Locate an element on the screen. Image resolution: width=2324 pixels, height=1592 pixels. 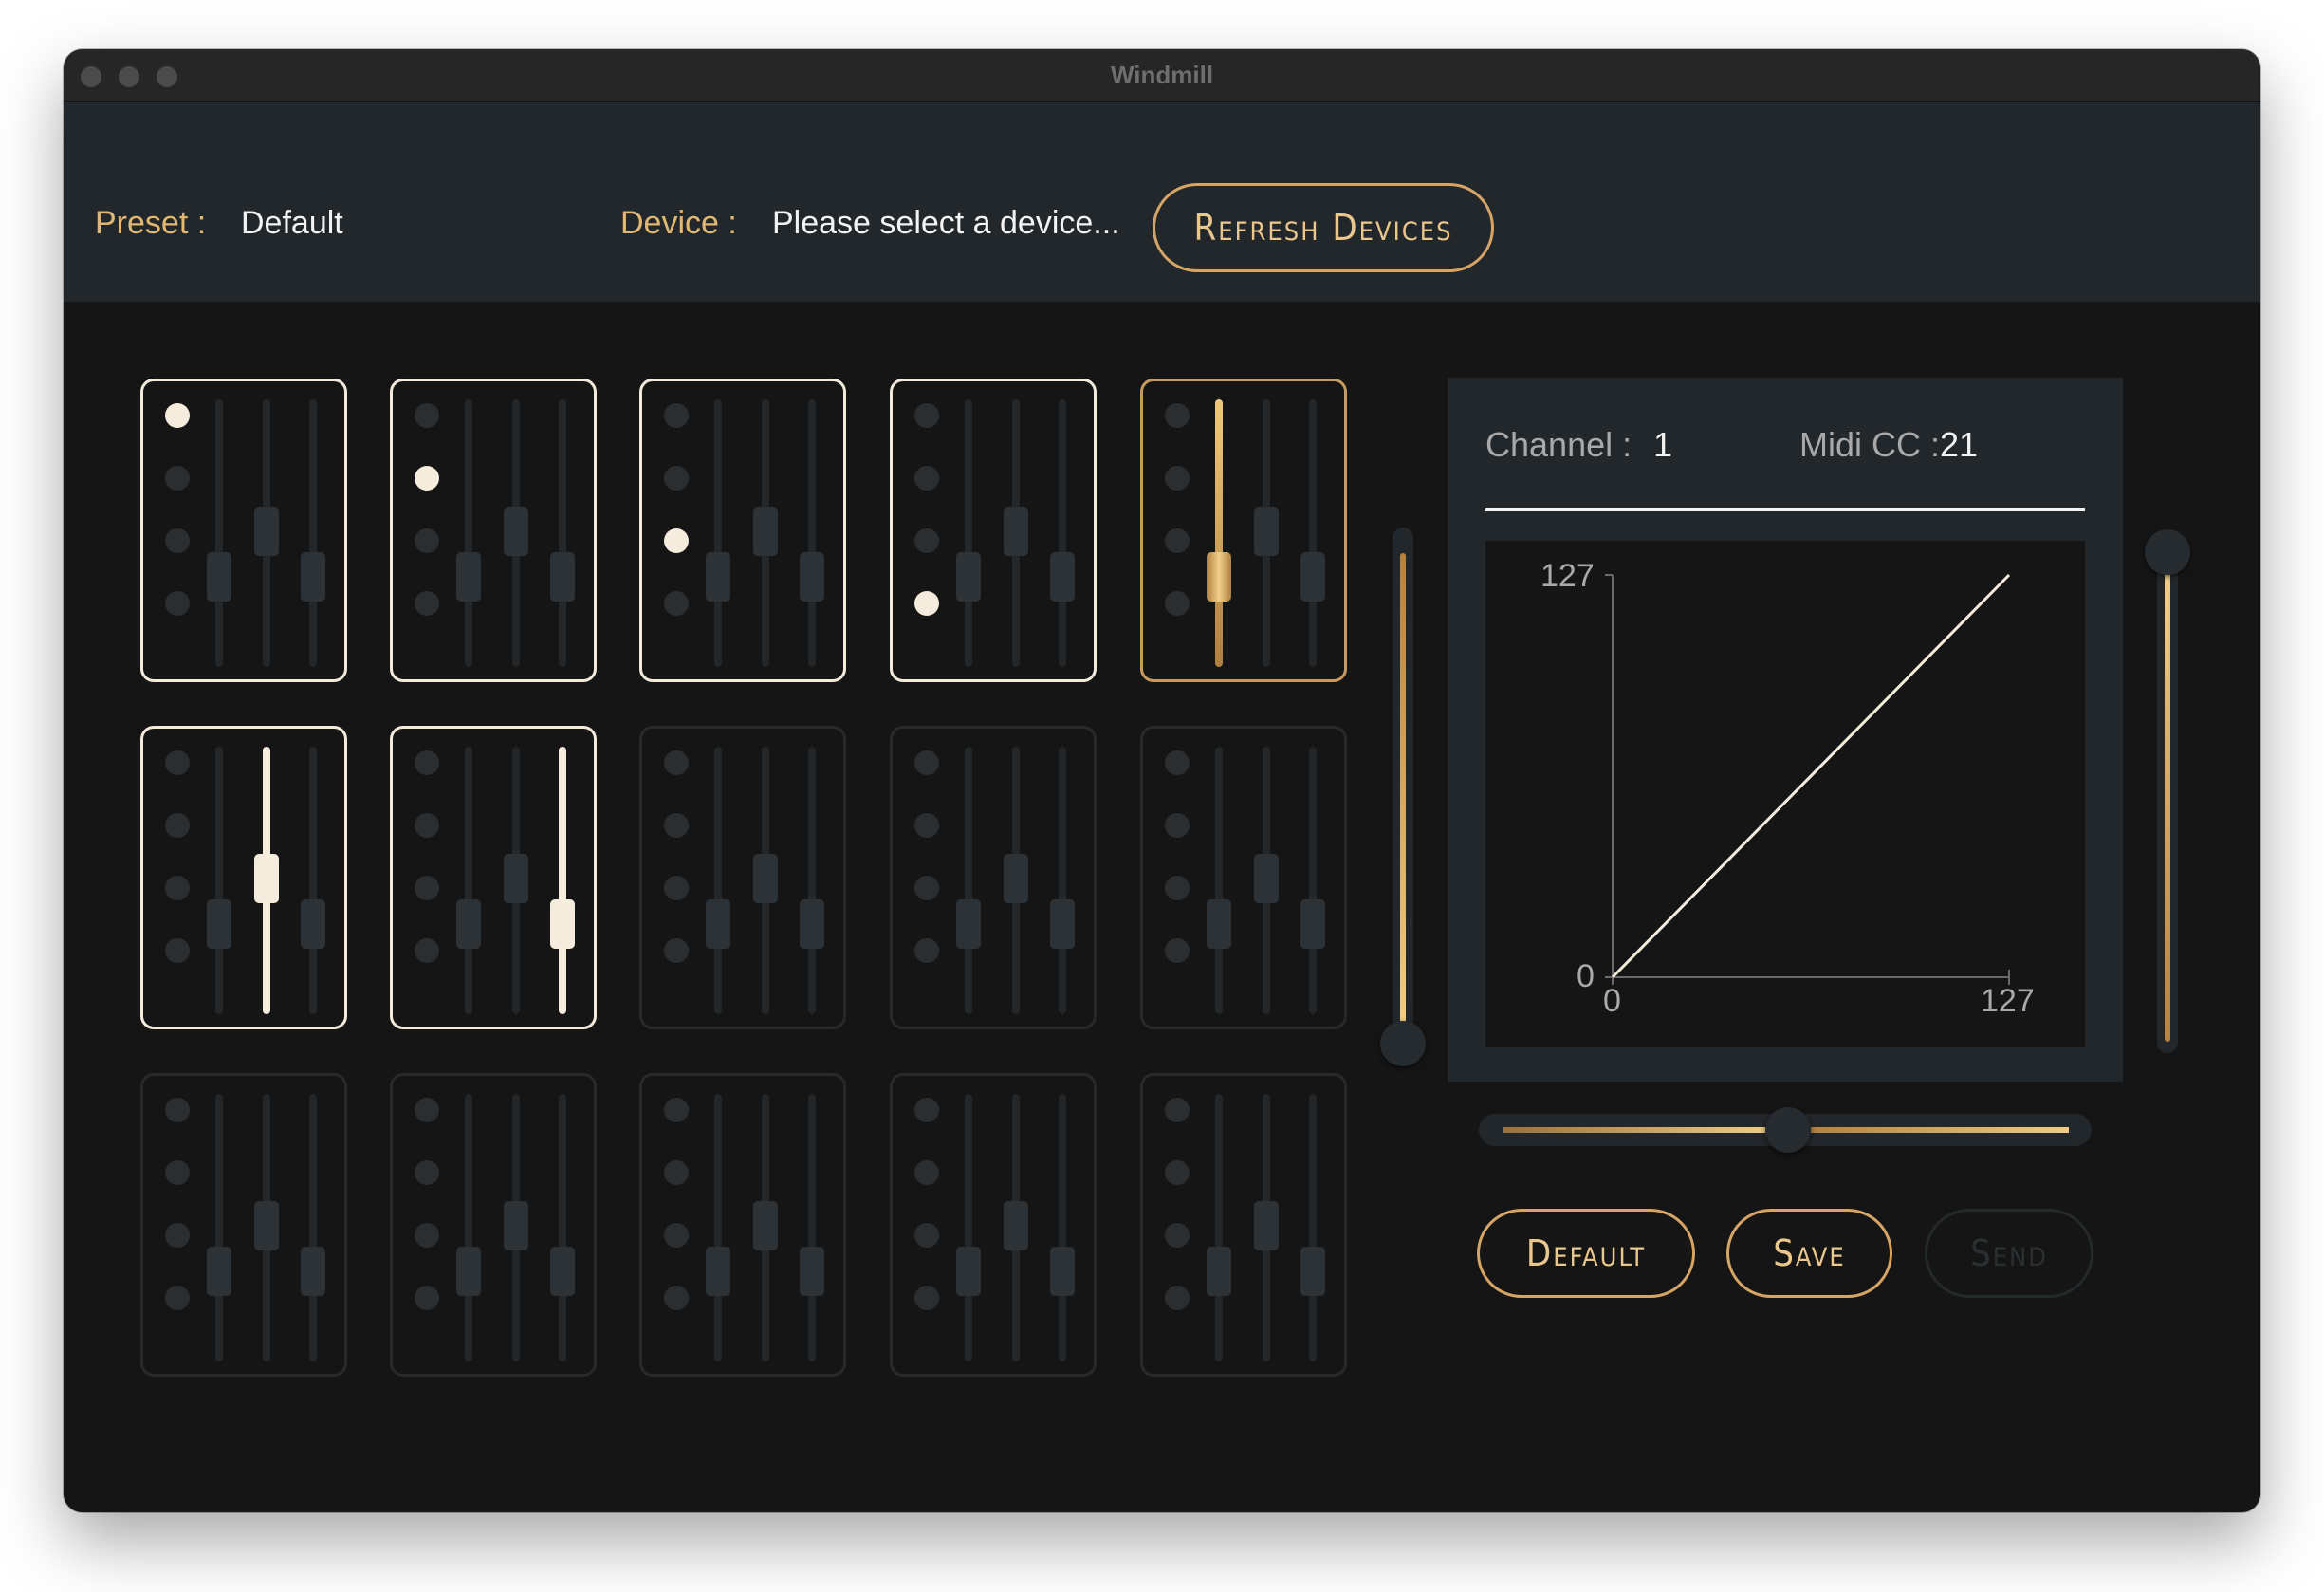
control-pad-r1c1 is located at coordinates (243, 530).